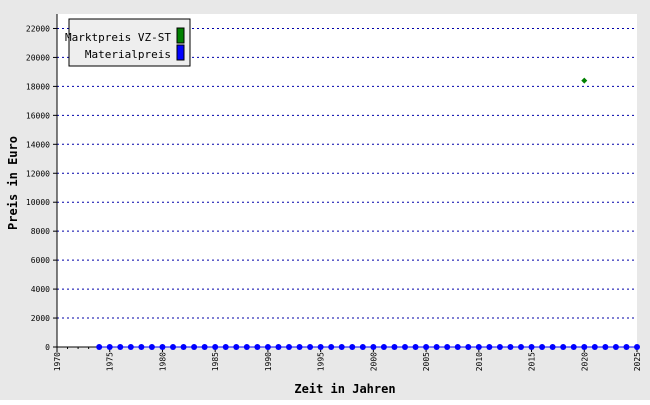 This screenshot has width=650, height=405. What do you see at coordinates (637, 361) in the screenshot?
I see `x-tick-label: 2025` at bounding box center [637, 361].